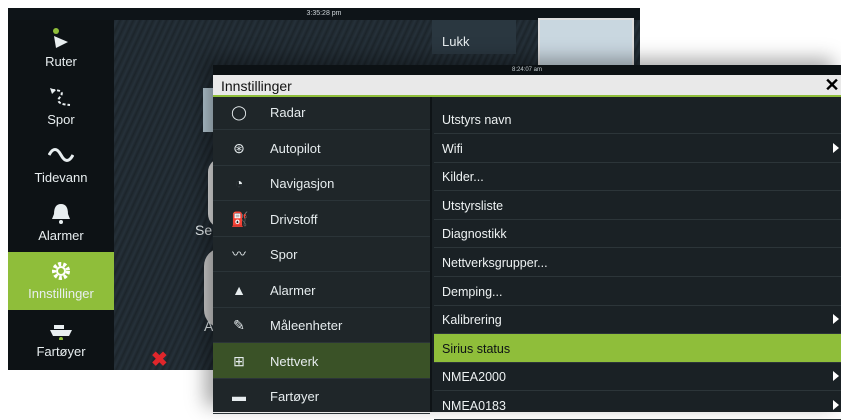  I want to click on settings-category-item: ⊞ Nettverk, so click(321, 360).